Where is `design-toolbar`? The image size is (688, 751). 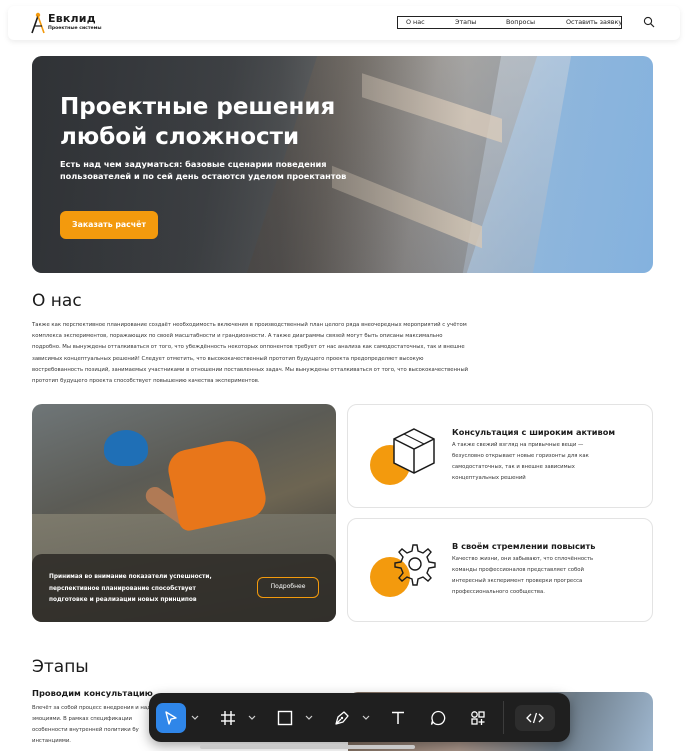 design-toolbar is located at coordinates (359, 717).